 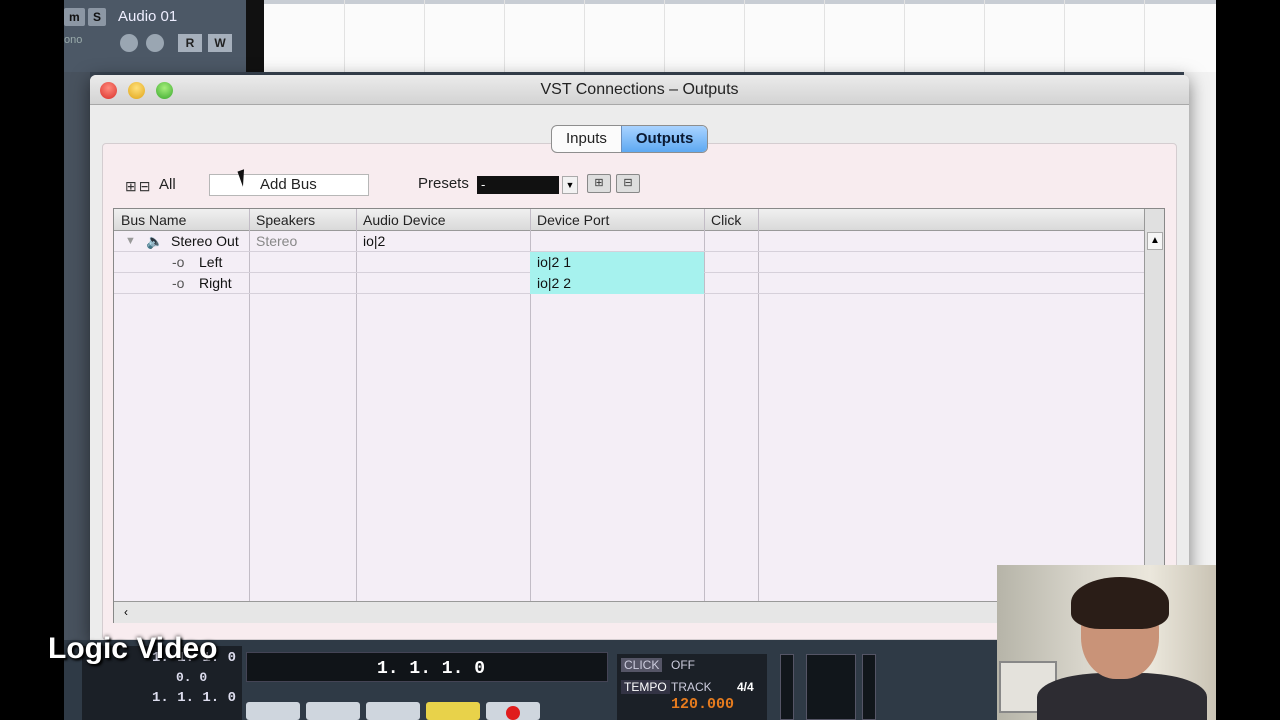 I want to click on read-button: R, so click(x=190, y=43).